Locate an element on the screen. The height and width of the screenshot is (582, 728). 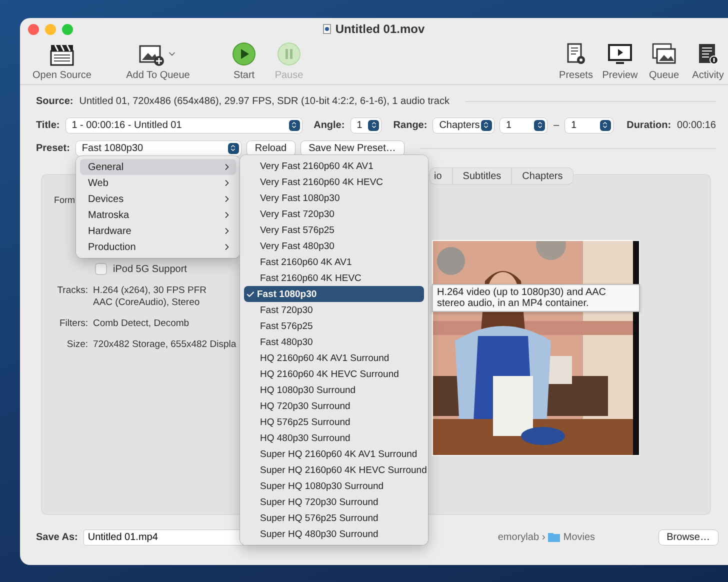
range-type-select: Chapters is located at coordinates (463, 125).